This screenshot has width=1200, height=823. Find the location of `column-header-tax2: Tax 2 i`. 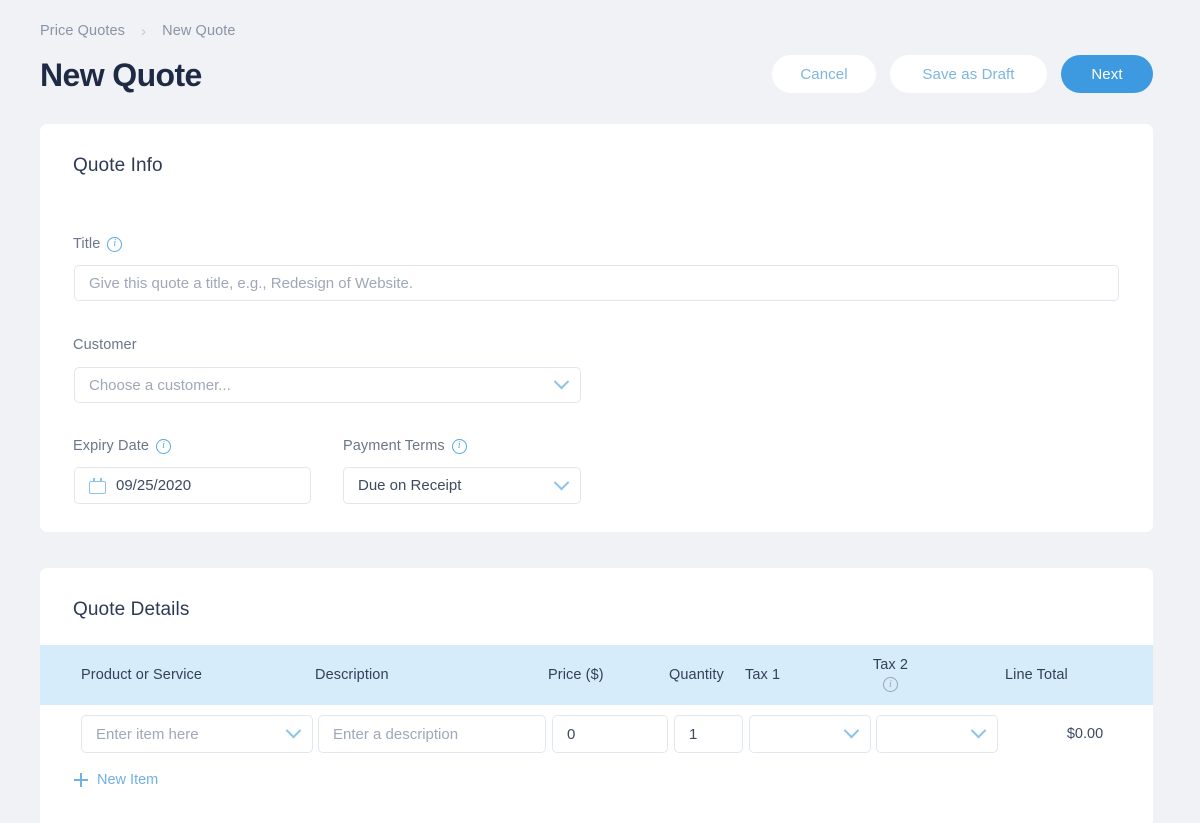

column-header-tax2: Tax 2 i is located at coordinates (890, 674).